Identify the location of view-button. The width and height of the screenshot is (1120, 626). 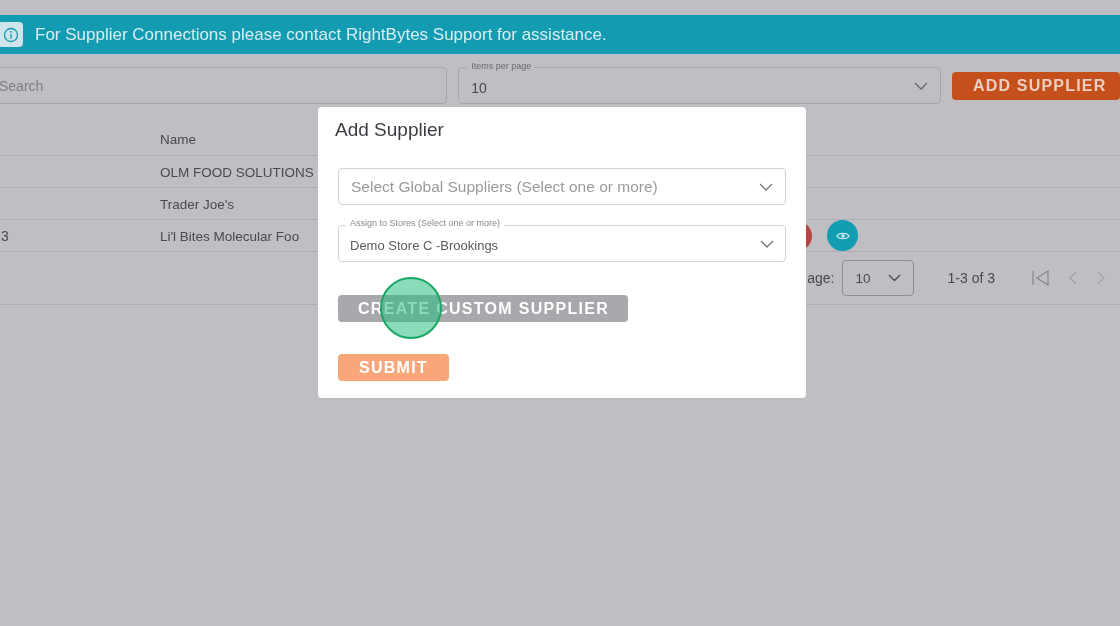
(842, 235).